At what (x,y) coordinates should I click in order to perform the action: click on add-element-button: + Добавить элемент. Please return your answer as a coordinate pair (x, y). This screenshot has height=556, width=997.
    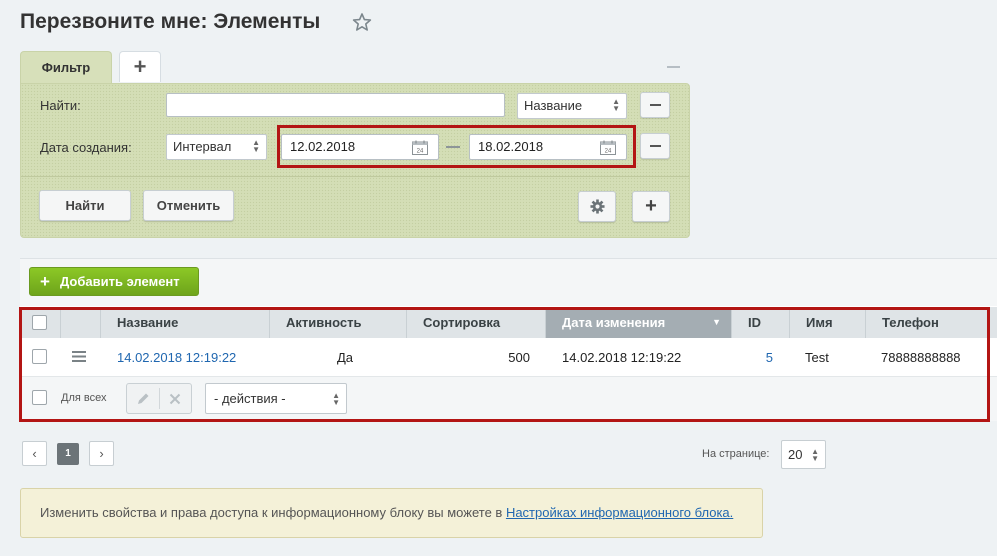
    Looking at the image, I should click on (114, 281).